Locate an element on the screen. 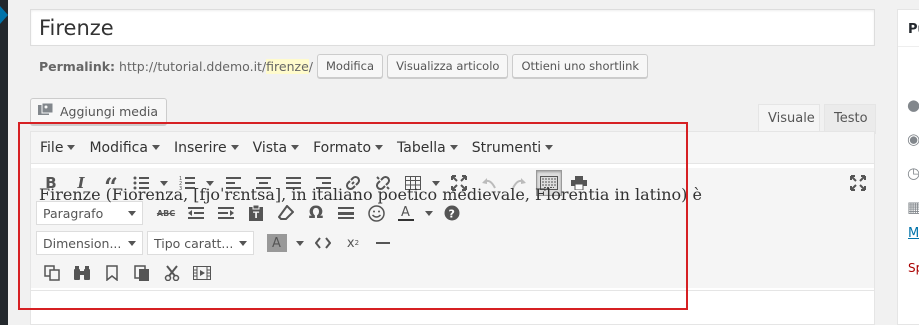 Image resolution: width=919 pixels, height=325 pixels. pin-icon: ● is located at coordinates (913, 105).